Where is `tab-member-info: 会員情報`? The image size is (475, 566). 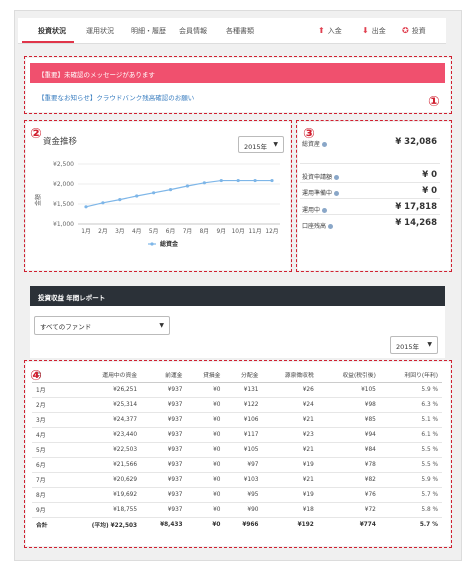 tab-member-info: 会員情報 is located at coordinates (193, 31).